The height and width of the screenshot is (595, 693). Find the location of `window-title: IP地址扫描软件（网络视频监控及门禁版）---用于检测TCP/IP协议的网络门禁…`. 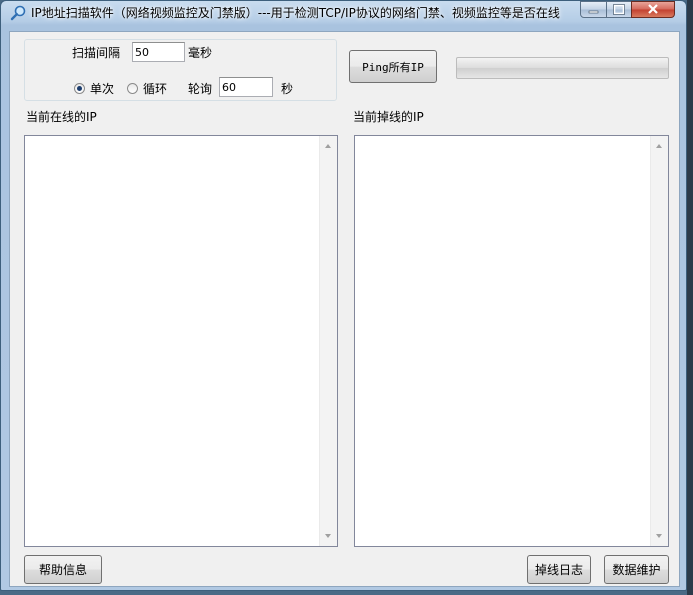

window-title: IP地址扫描软件（网络视频监控及门禁版）---用于检测TCP/IP协议的网络门禁… is located at coordinates (295, 13).